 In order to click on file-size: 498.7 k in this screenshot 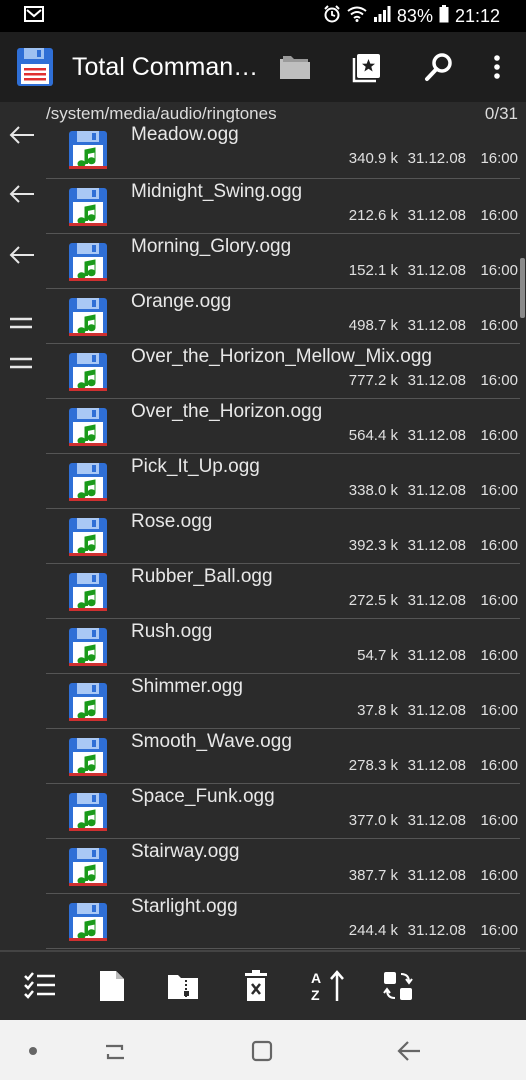, I will do `click(373, 325)`.